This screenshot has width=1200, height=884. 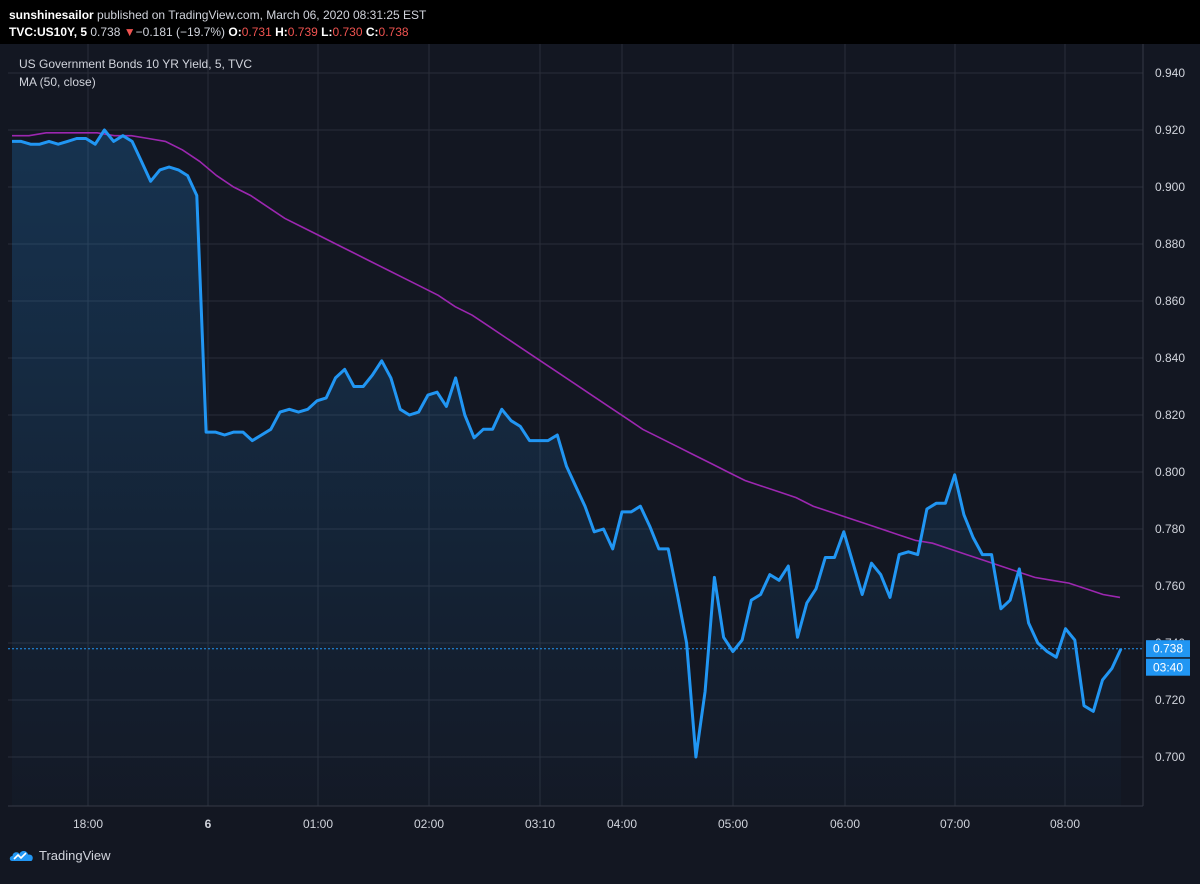 I want to click on y-tick-label: 0.720, so click(x=1170, y=700).